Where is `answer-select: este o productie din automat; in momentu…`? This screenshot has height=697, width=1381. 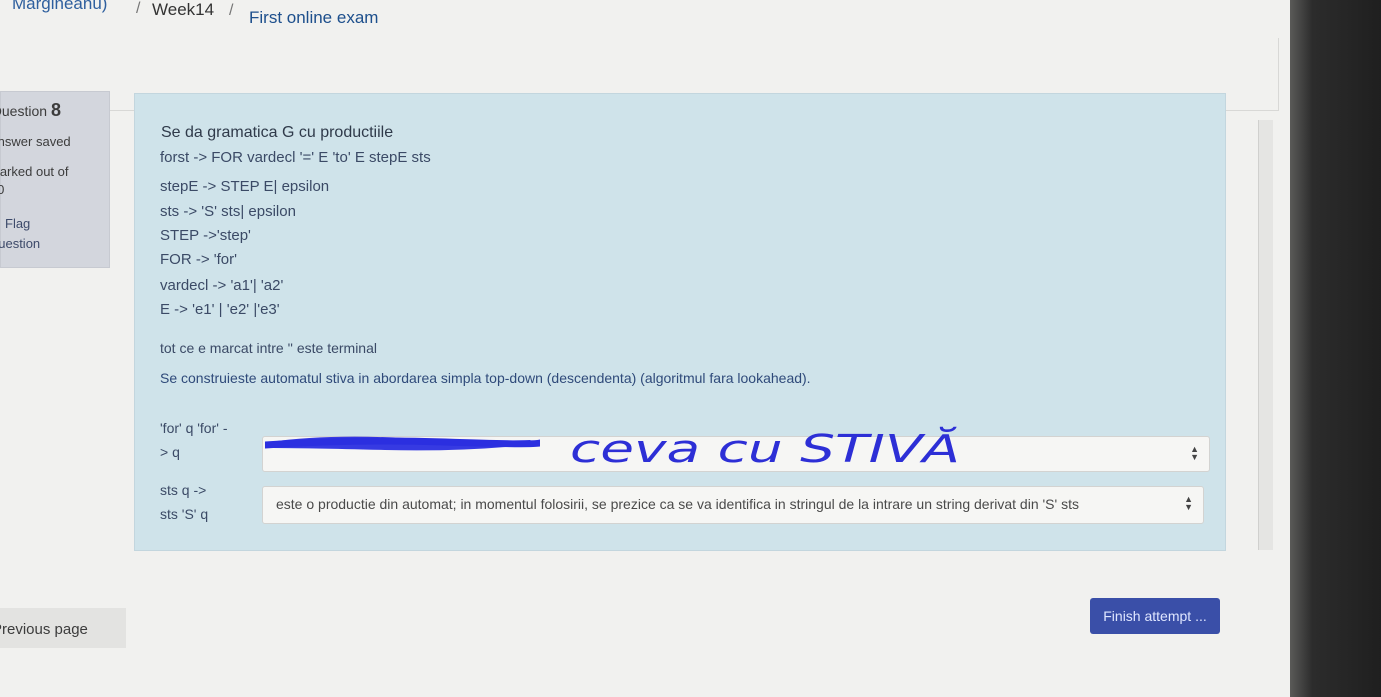 answer-select: este o productie din automat; in momentu… is located at coordinates (733, 505).